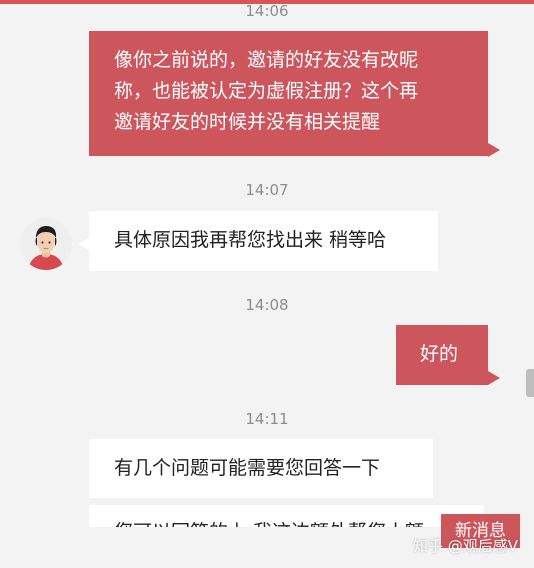  Describe the element at coordinates (267, 419) in the screenshot. I see `timestamp: 14:11` at that location.